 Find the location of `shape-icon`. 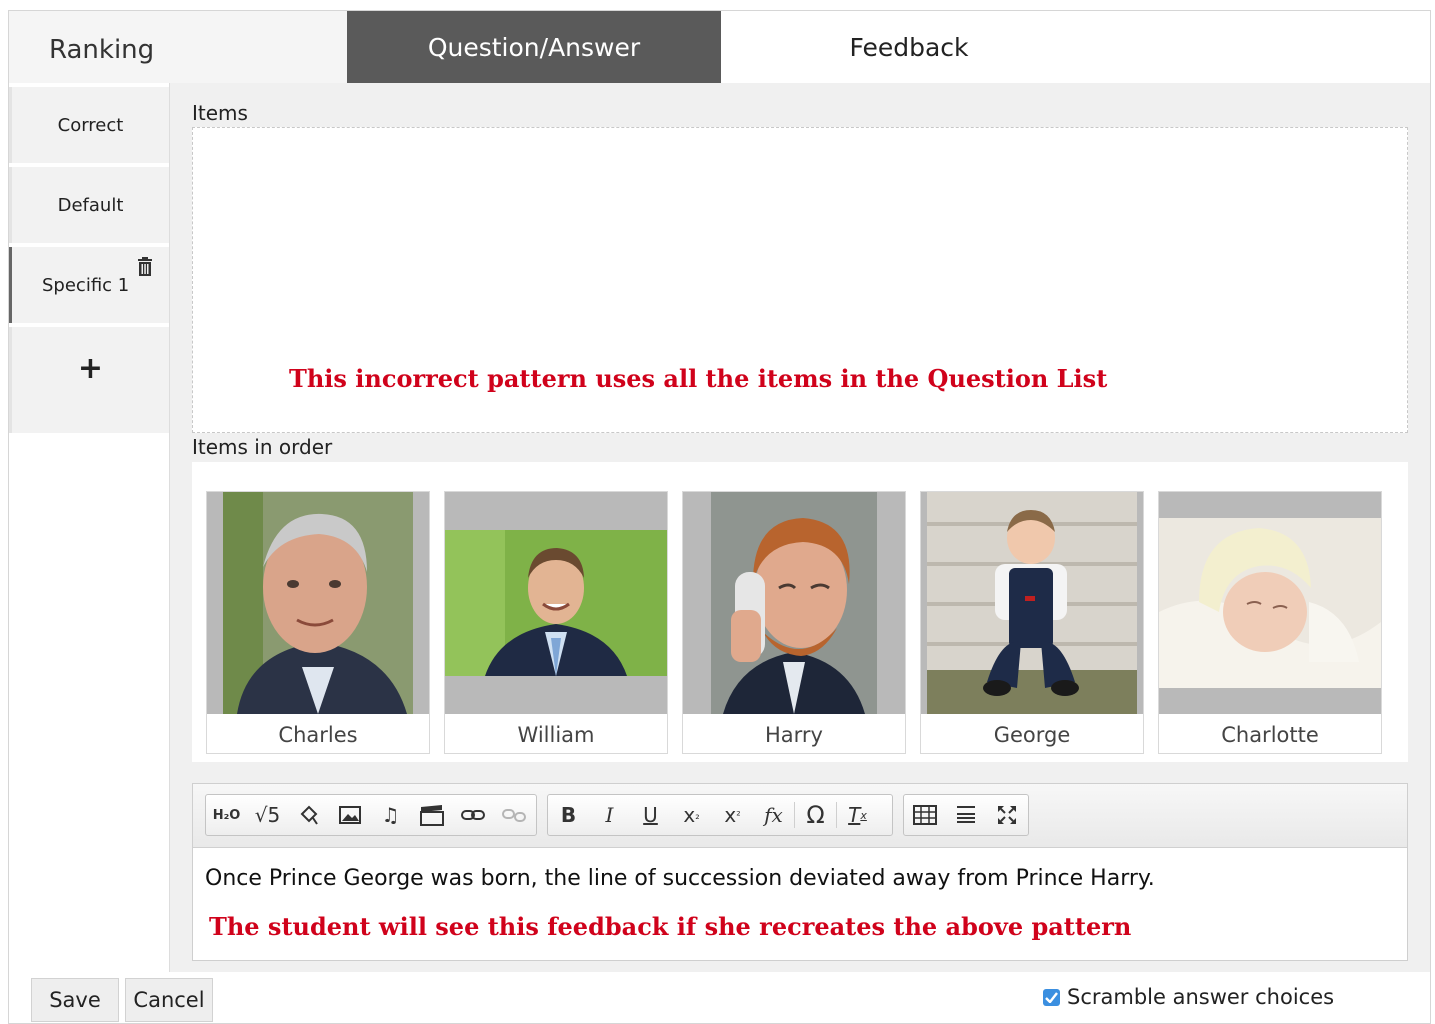

shape-icon is located at coordinates (308, 815).